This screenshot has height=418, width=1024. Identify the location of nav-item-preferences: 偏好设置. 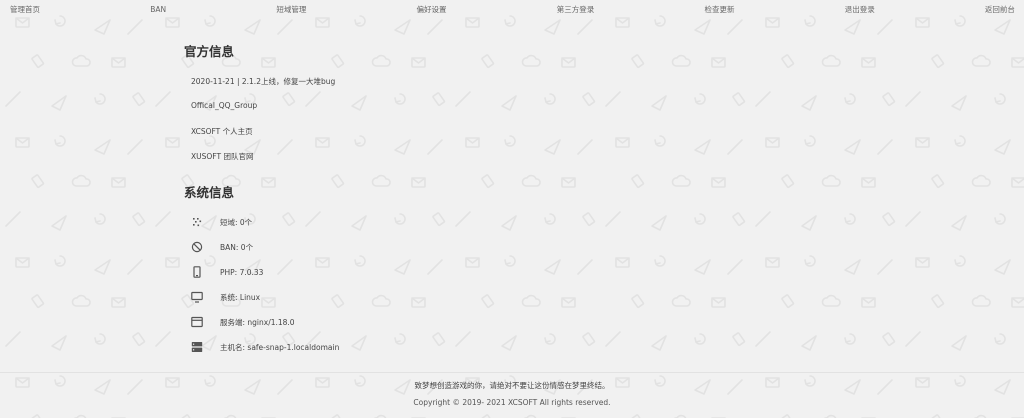
(432, 9).